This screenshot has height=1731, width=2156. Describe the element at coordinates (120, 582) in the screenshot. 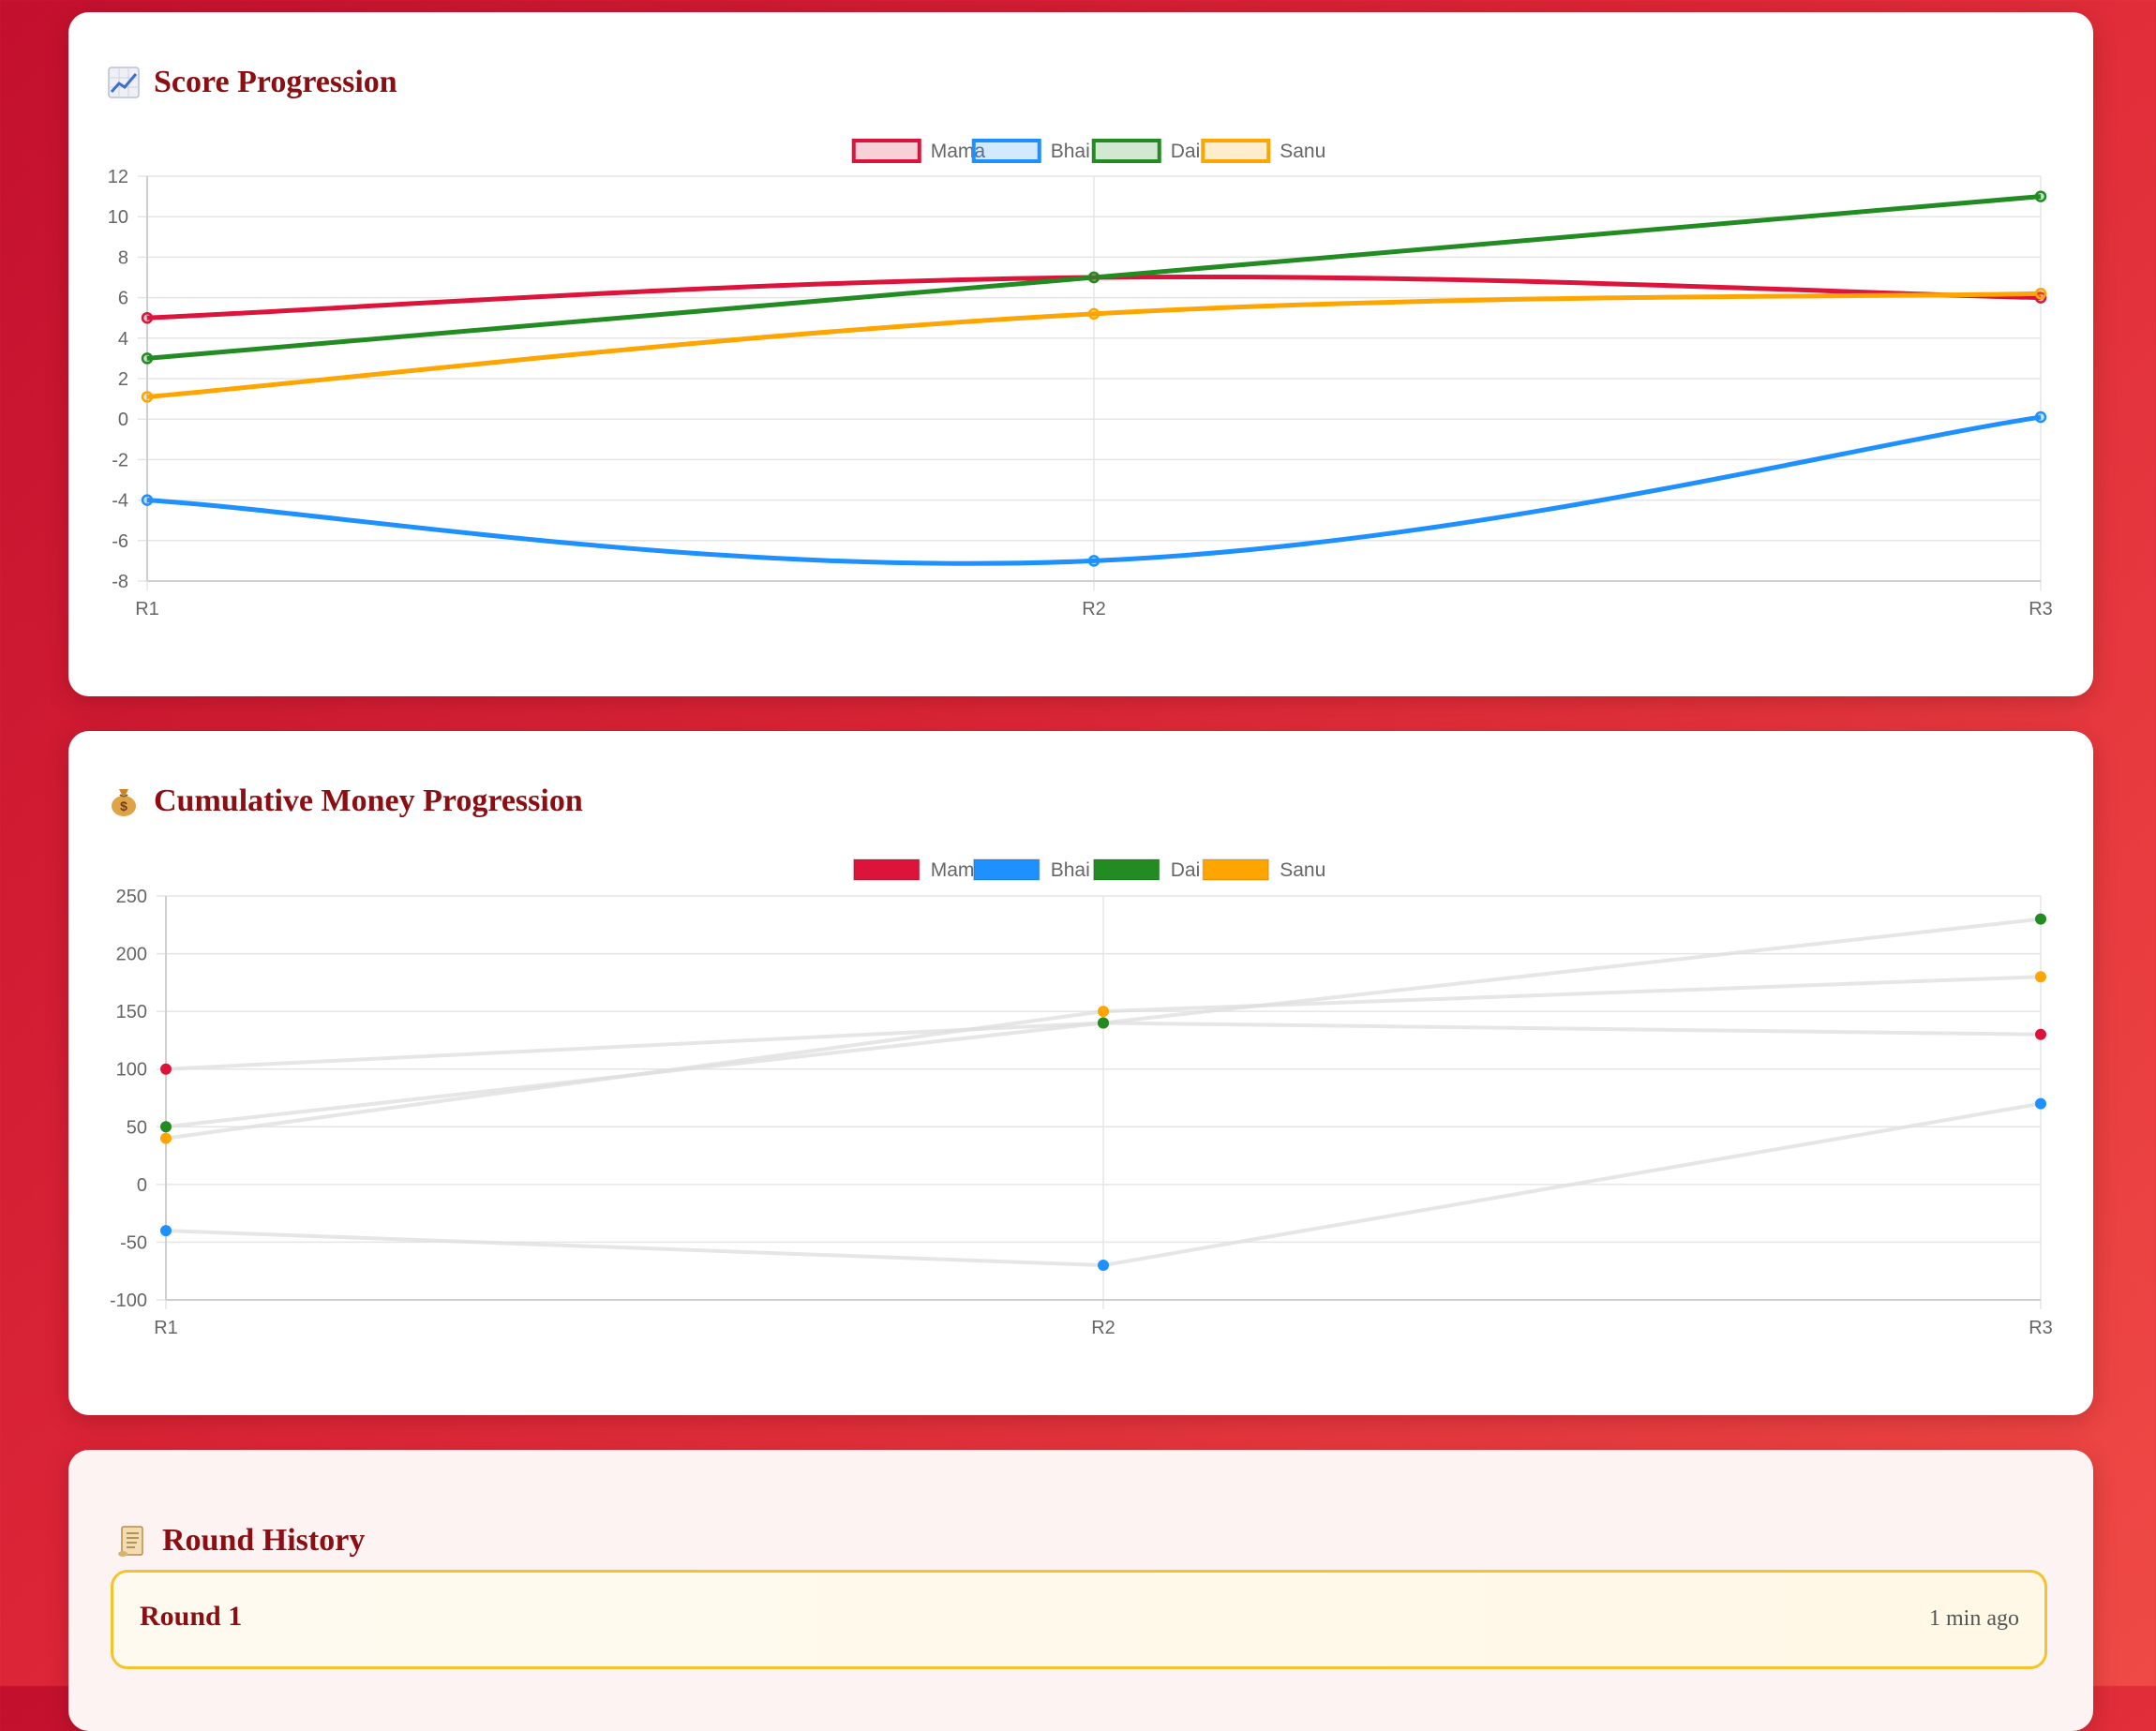

I see `y-tick-label: -8` at that location.